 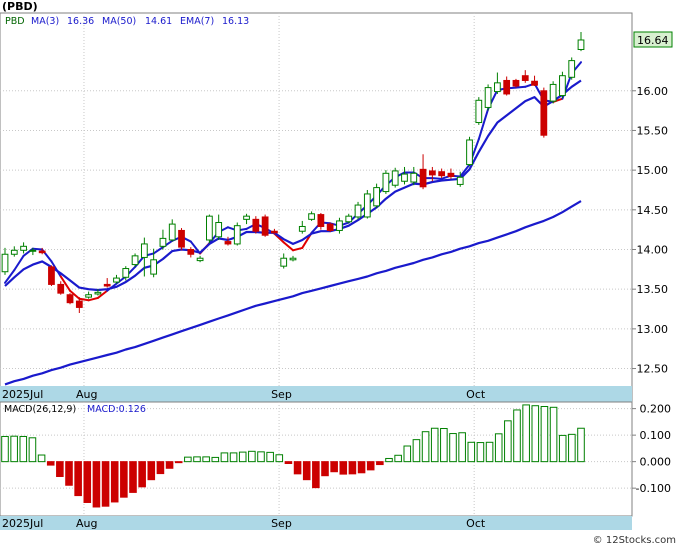 What do you see at coordinates (653, 249) in the screenshot?
I see `price-tick-label: 14.00` at bounding box center [653, 249].